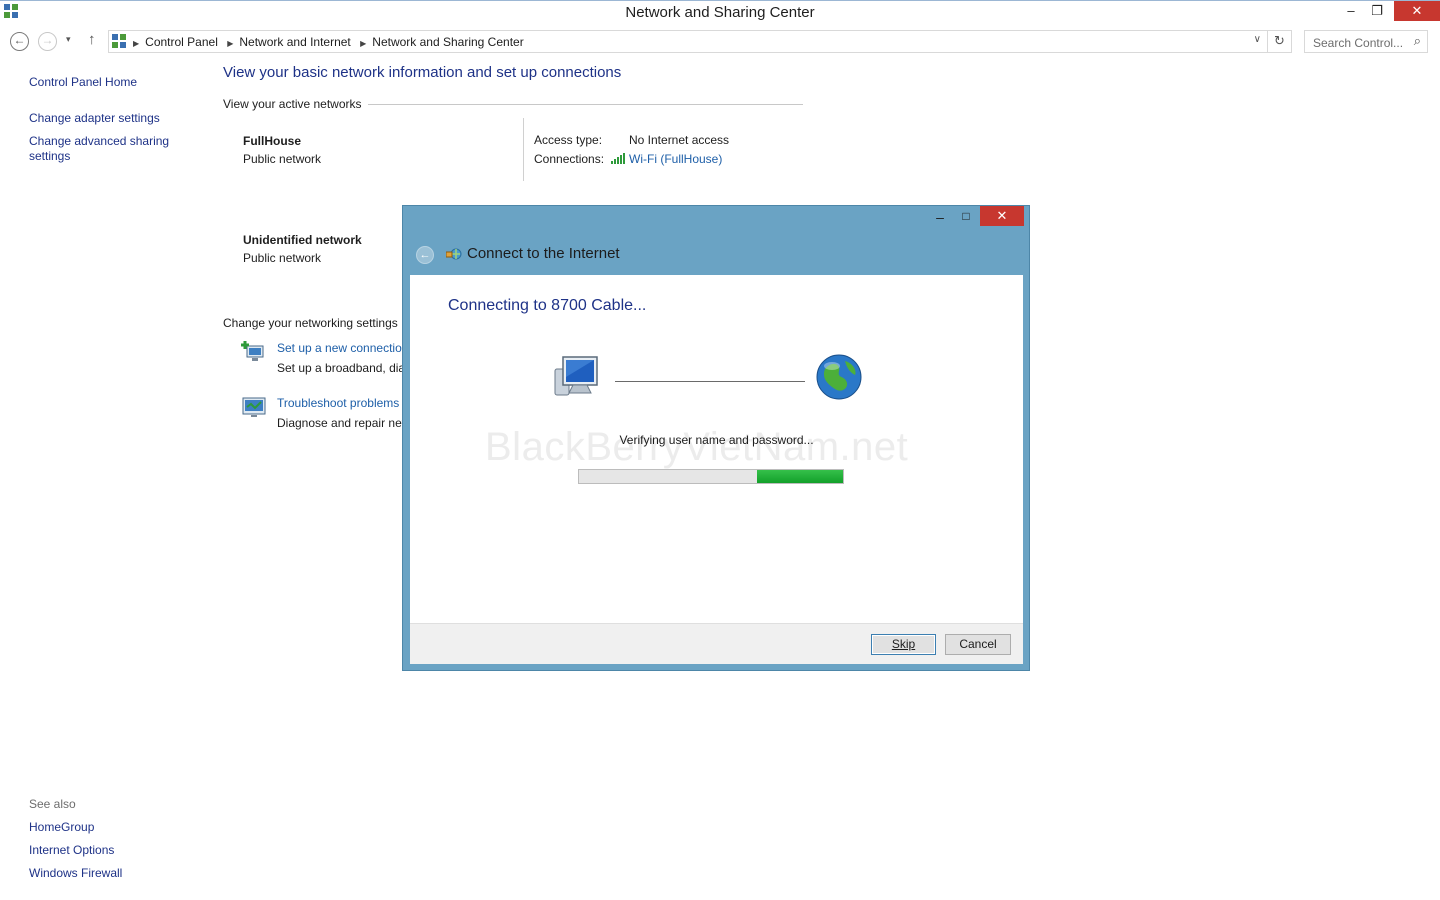  Describe the element at coordinates (1280, 41) in the screenshot. I see `refresh-button: ↻` at that location.